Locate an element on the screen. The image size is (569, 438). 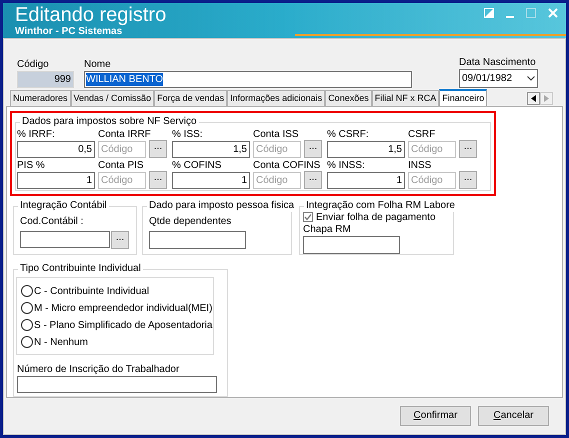
field-label: Código is located at coordinates (33, 64).